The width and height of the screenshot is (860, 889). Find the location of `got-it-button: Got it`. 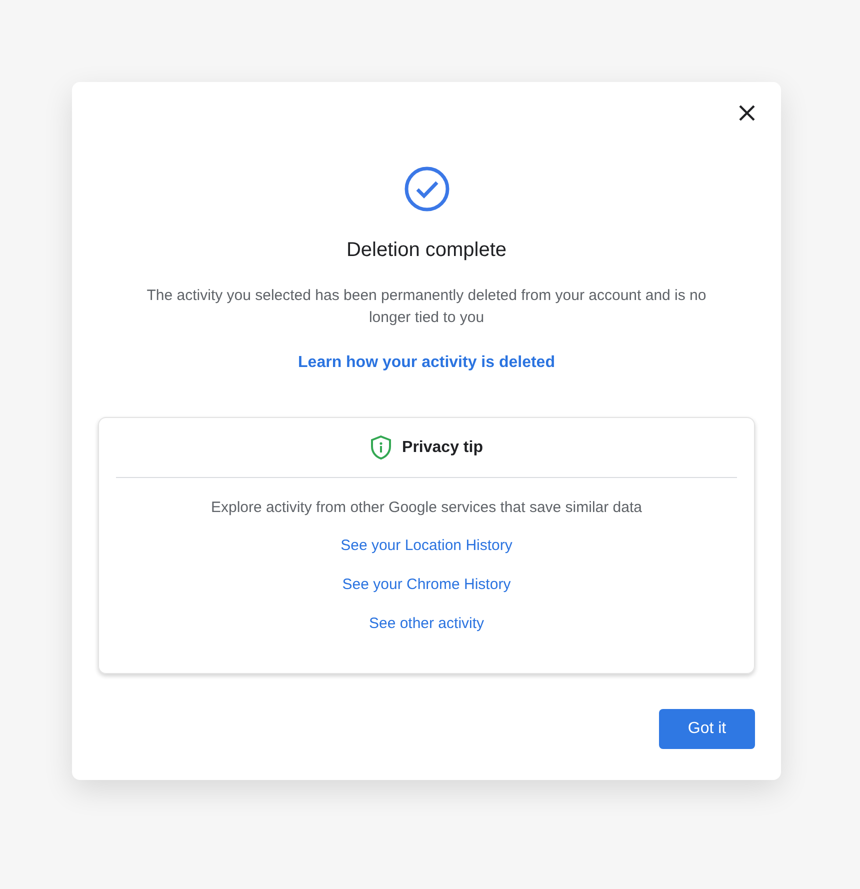

got-it-button: Got it is located at coordinates (707, 729).